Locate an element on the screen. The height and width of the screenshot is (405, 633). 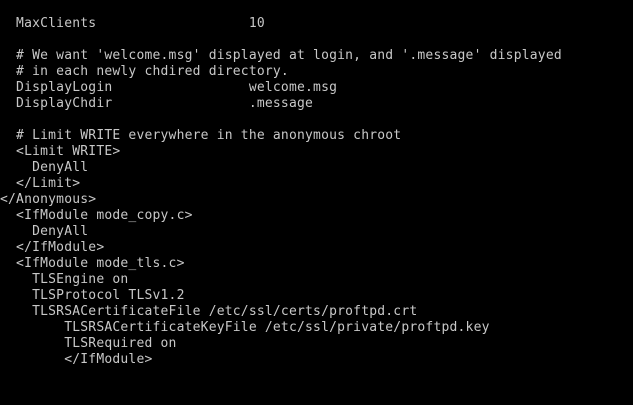
terminal-line: <Limit WRITE> is located at coordinates (60, 151).